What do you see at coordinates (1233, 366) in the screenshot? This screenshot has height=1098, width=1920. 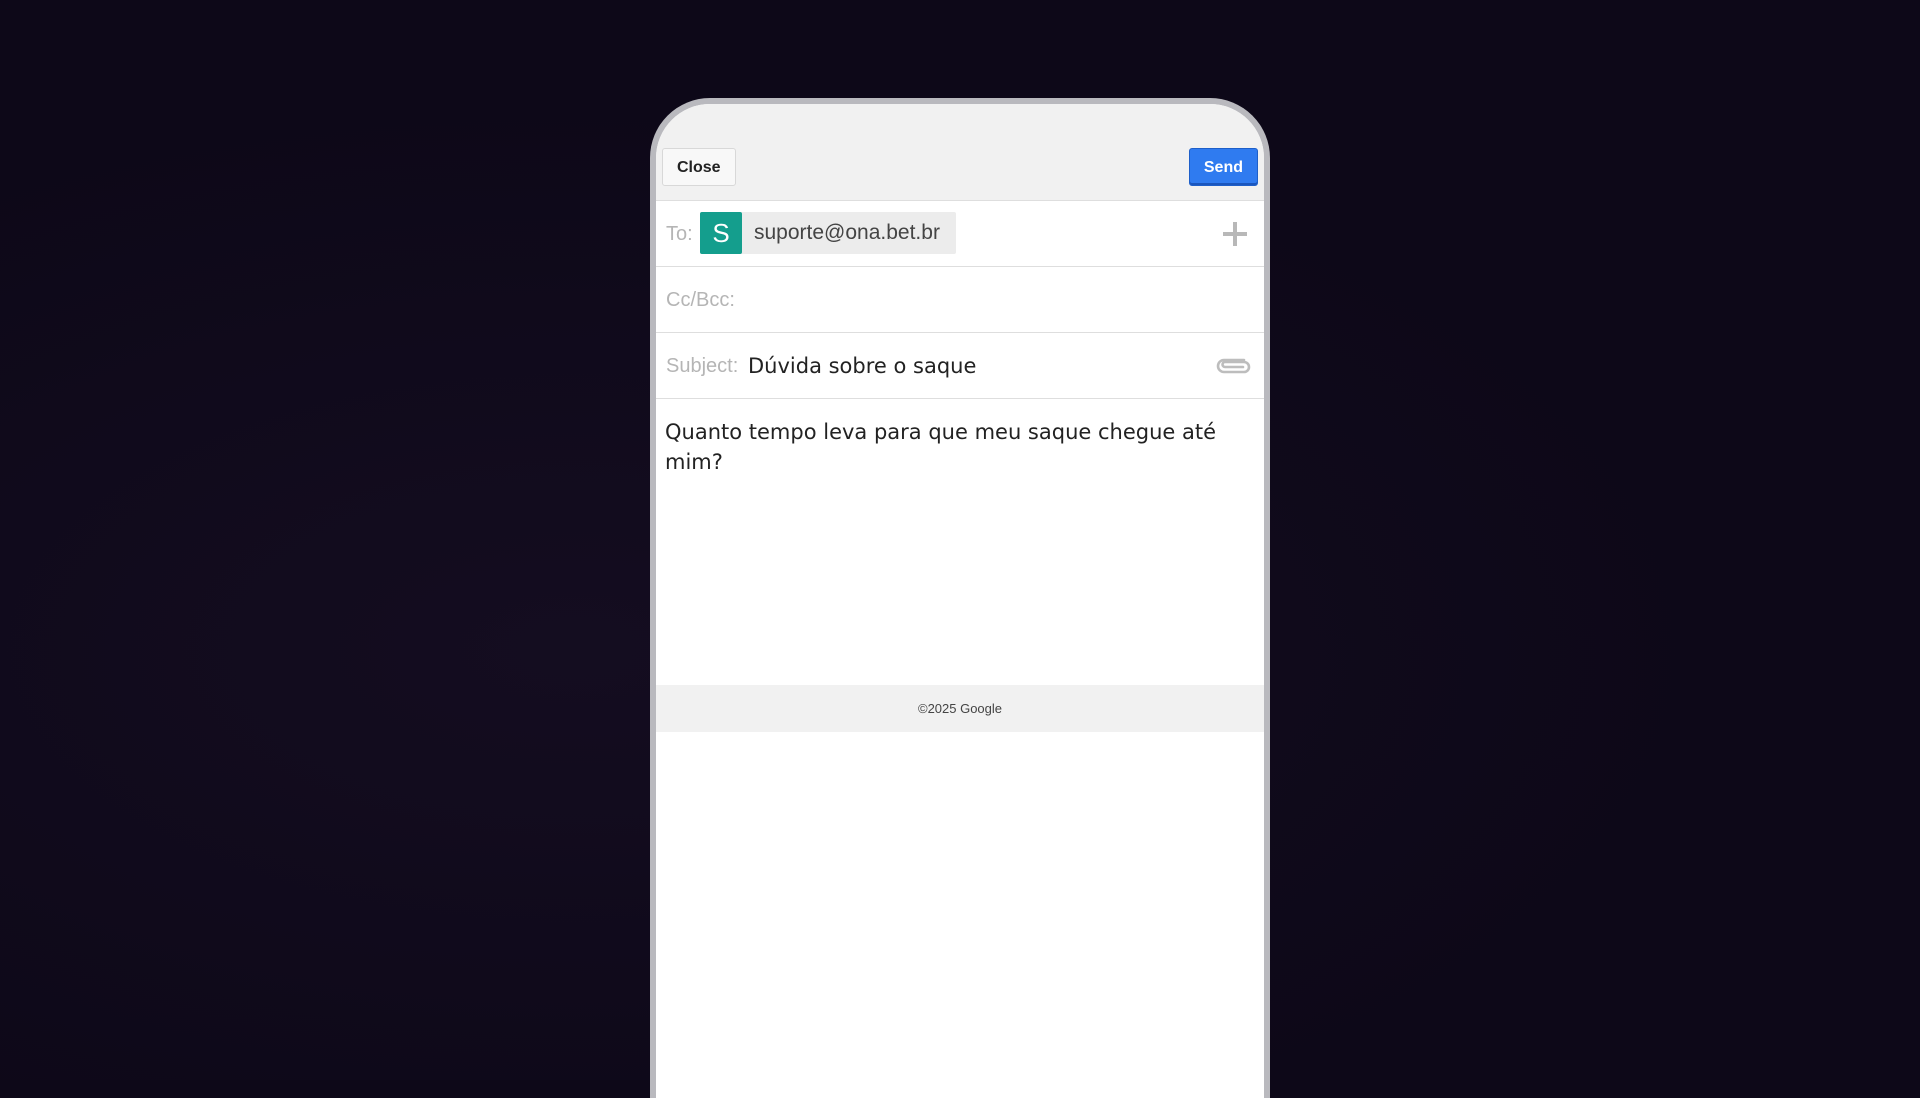 I see `paperclip-icon` at bounding box center [1233, 366].